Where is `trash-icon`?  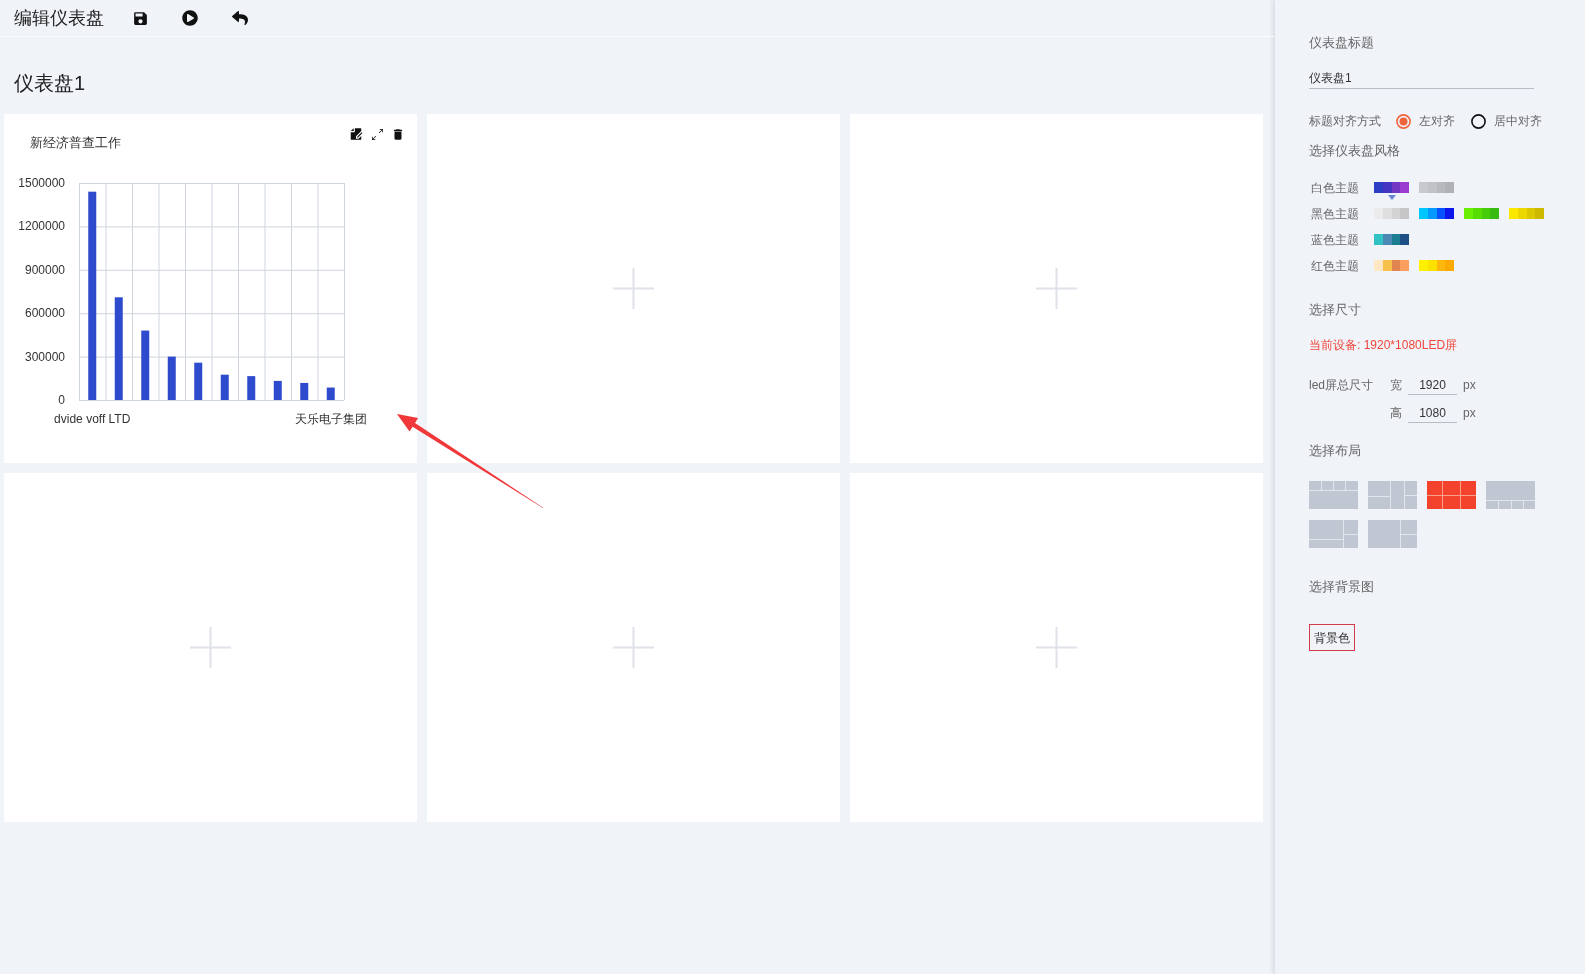 trash-icon is located at coordinates (398, 134).